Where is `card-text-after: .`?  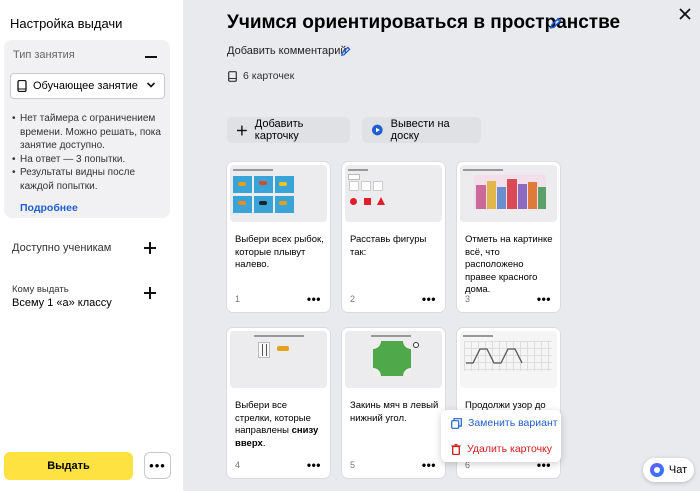 card-text-after: . is located at coordinates (264, 443).